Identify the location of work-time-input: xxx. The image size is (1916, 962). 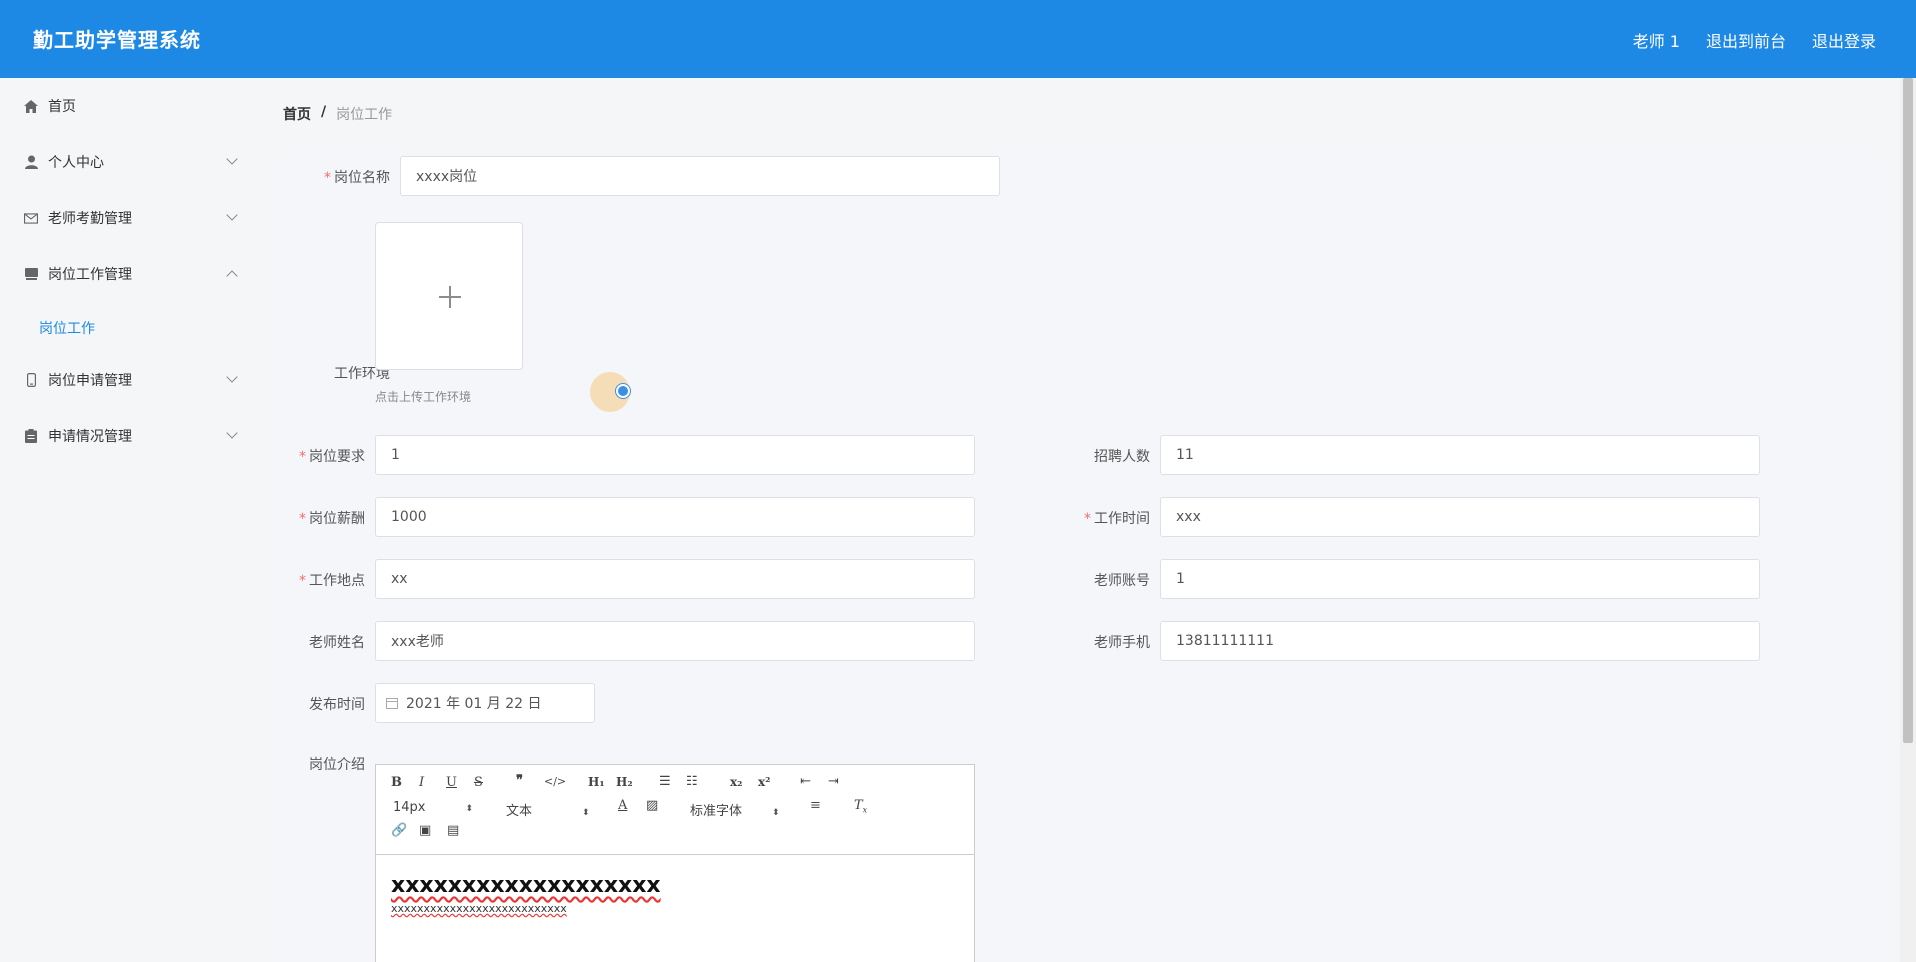
(1460, 517).